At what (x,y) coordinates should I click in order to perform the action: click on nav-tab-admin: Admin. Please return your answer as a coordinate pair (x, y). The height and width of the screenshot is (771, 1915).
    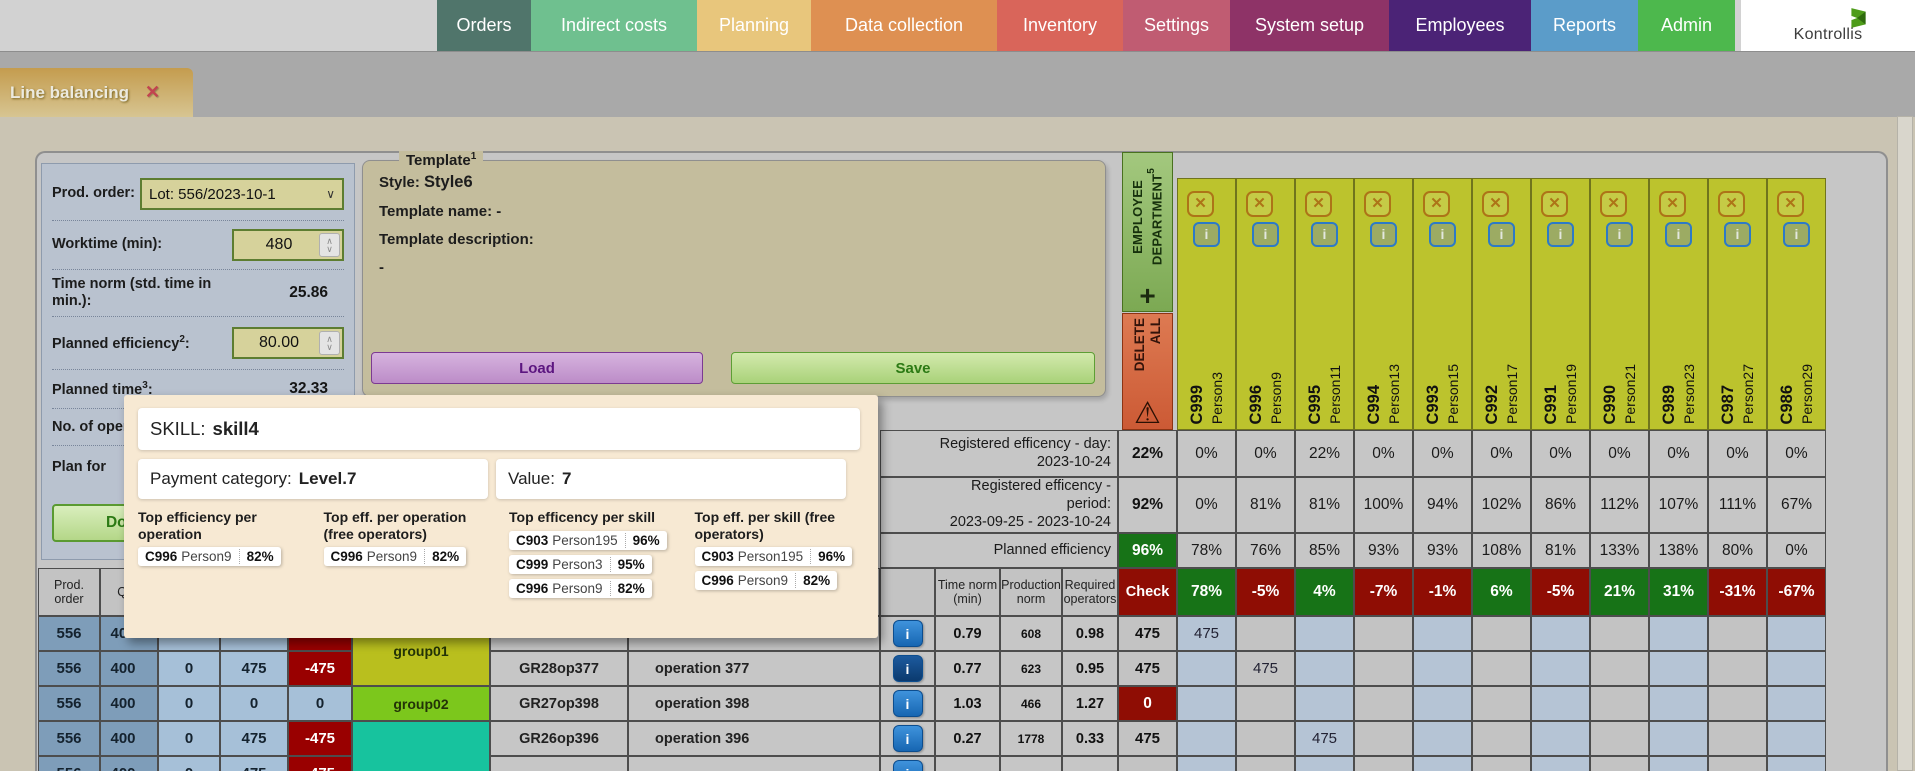
    Looking at the image, I should click on (1686, 25).